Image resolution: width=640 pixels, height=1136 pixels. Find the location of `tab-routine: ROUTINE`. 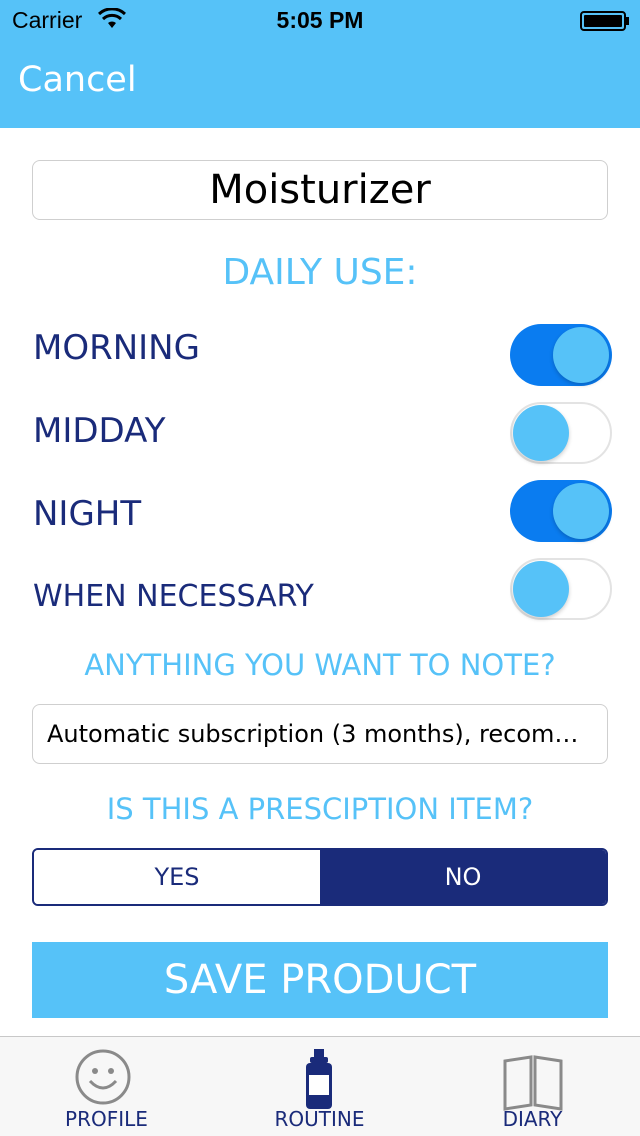

tab-routine: ROUTINE is located at coordinates (319, 1086).